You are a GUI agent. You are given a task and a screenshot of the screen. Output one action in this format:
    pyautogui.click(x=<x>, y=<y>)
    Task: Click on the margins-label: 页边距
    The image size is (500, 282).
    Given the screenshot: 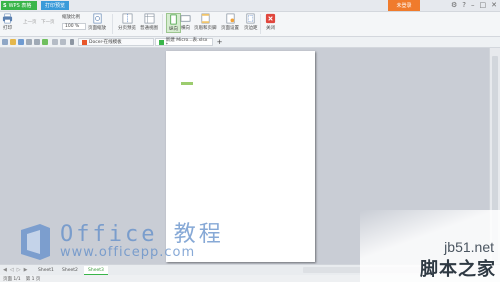 What is the action you would take?
    pyautogui.click(x=251, y=28)
    